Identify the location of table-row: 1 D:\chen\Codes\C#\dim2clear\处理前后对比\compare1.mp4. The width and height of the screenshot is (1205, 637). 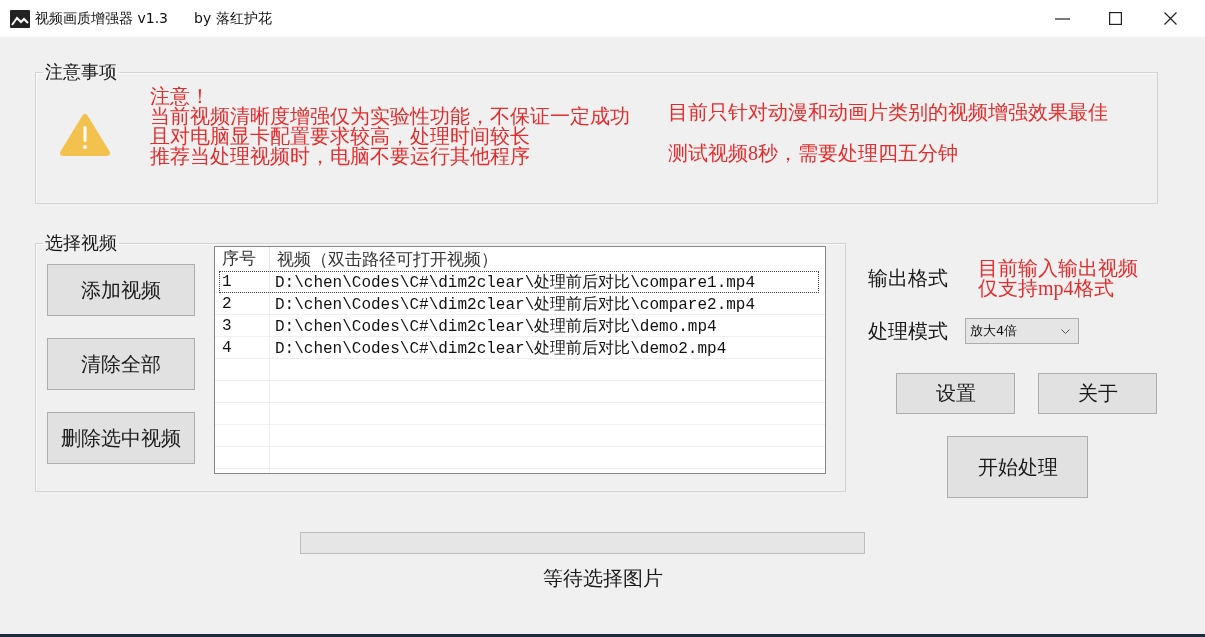
(519, 282).